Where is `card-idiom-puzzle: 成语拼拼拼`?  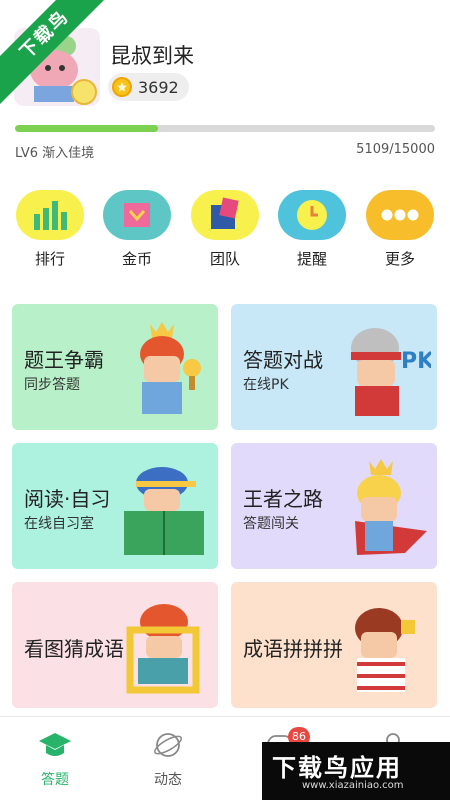 card-idiom-puzzle: 成语拼拼拼 is located at coordinates (334, 645).